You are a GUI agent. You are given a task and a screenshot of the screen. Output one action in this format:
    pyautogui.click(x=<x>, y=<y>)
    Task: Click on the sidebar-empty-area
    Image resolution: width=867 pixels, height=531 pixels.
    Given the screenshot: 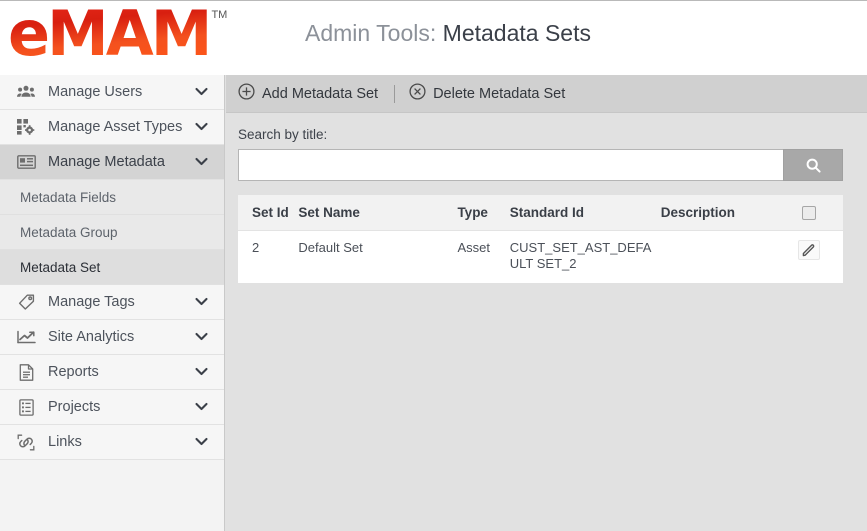 What is the action you would take?
    pyautogui.click(x=112, y=495)
    